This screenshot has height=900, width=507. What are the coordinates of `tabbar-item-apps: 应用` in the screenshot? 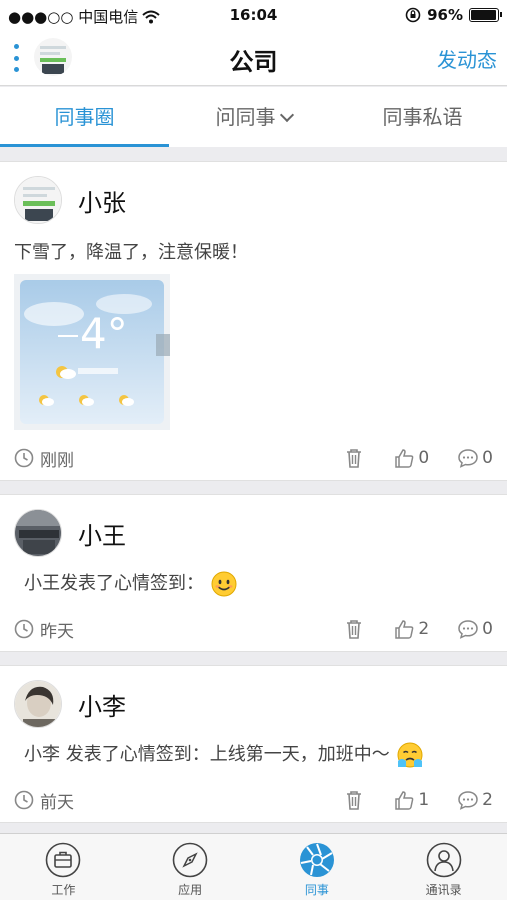 It's located at (190, 867).